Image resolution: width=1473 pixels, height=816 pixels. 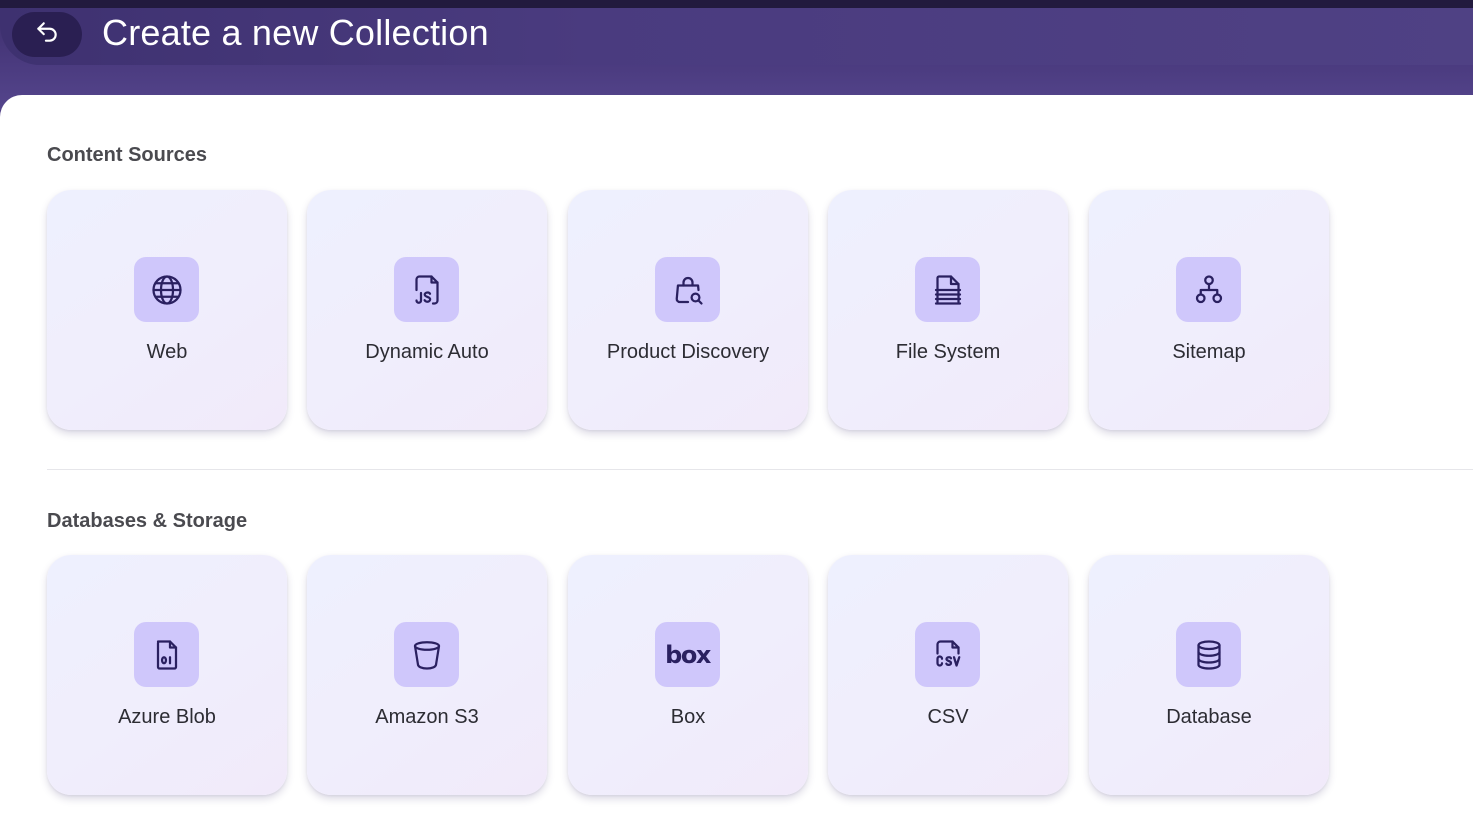 I want to click on back-button, so click(x=47, y=34).